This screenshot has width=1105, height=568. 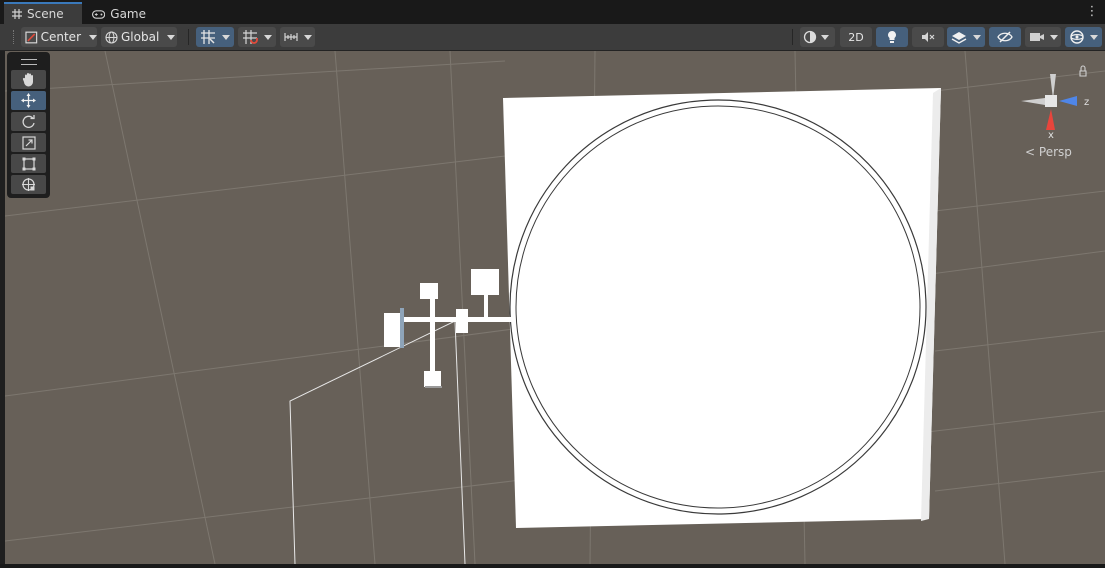 I want to click on lighting-toggle, so click(x=892, y=37).